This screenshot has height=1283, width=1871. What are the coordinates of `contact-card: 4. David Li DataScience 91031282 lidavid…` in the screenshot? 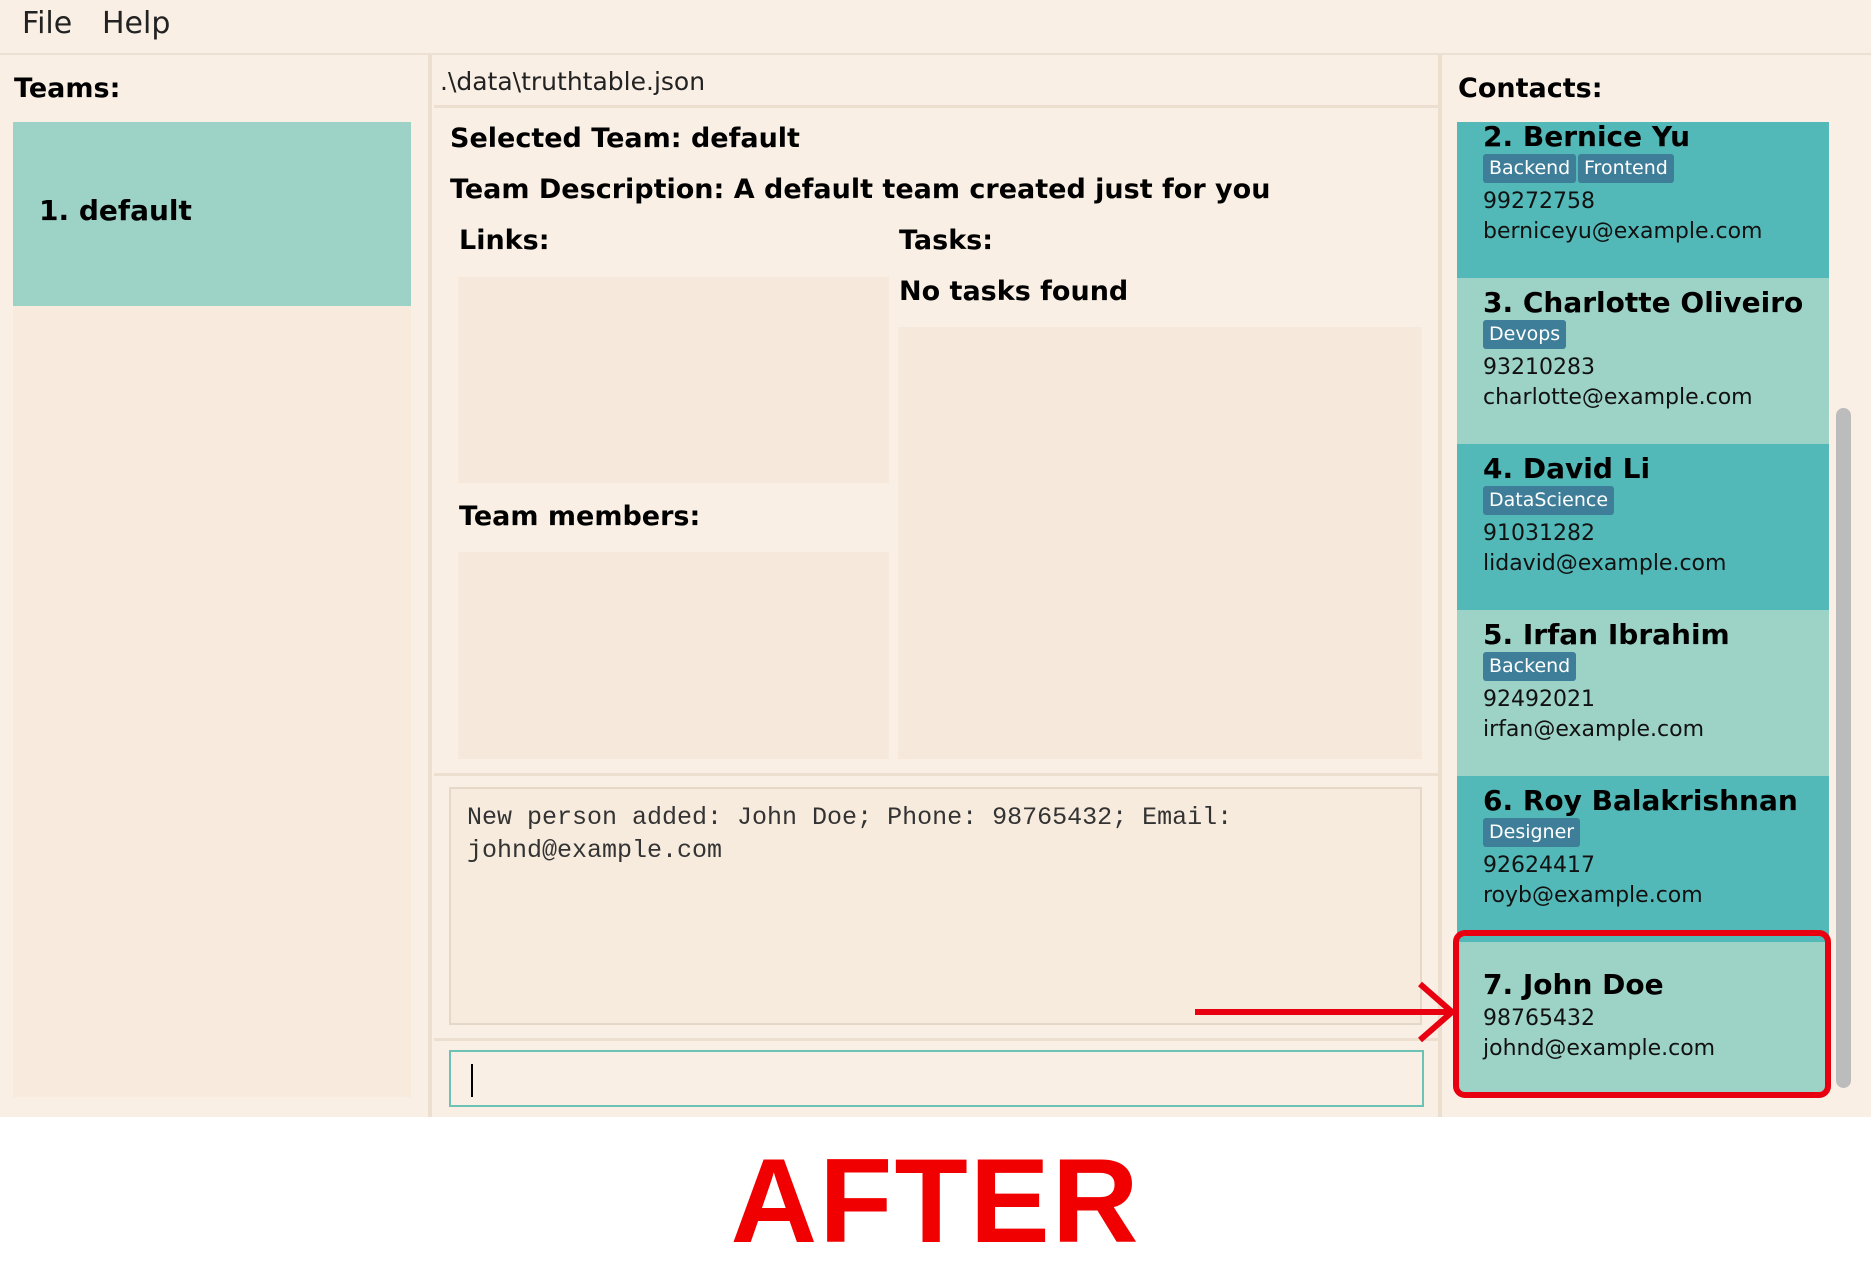 It's located at (1643, 527).